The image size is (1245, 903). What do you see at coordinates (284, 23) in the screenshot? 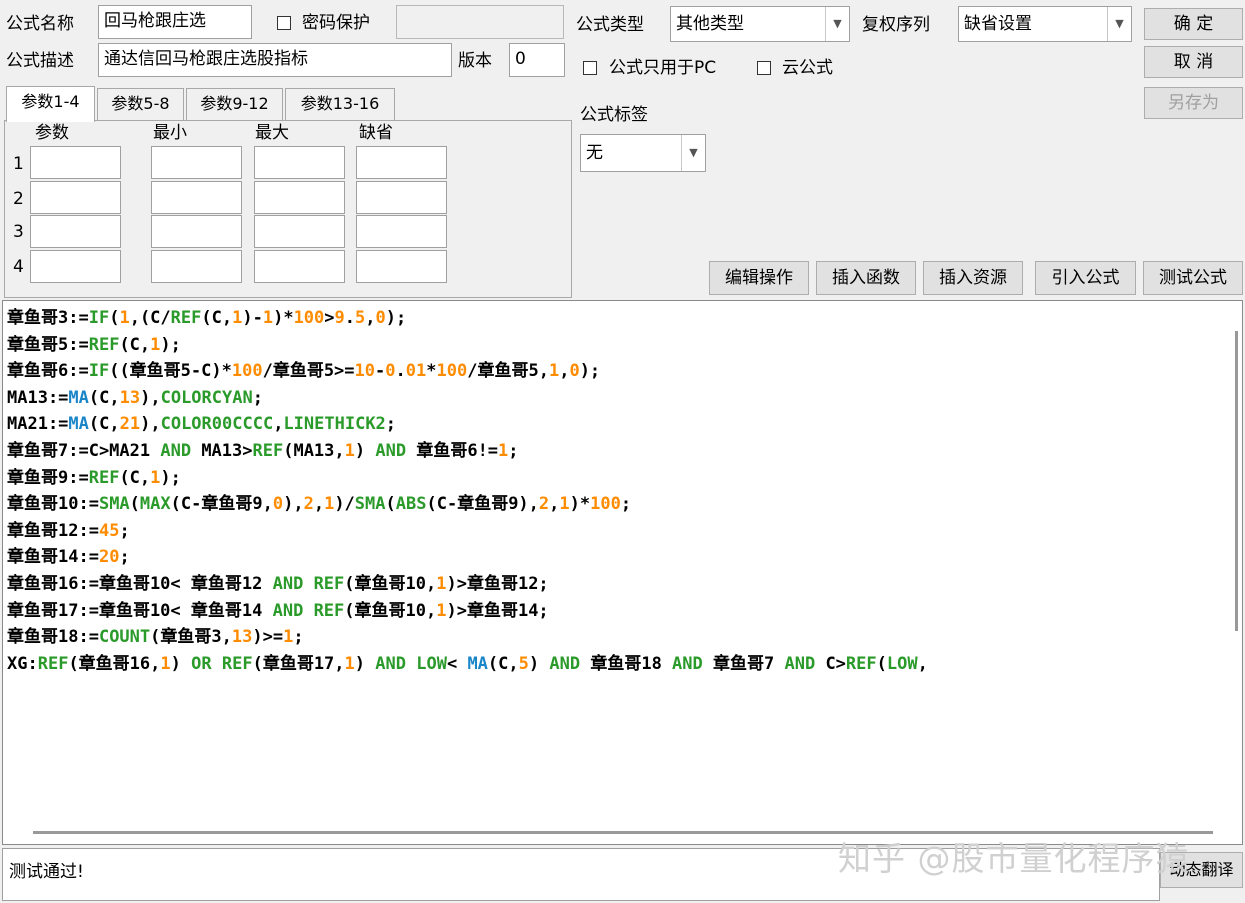
I see `password-checkbox` at bounding box center [284, 23].